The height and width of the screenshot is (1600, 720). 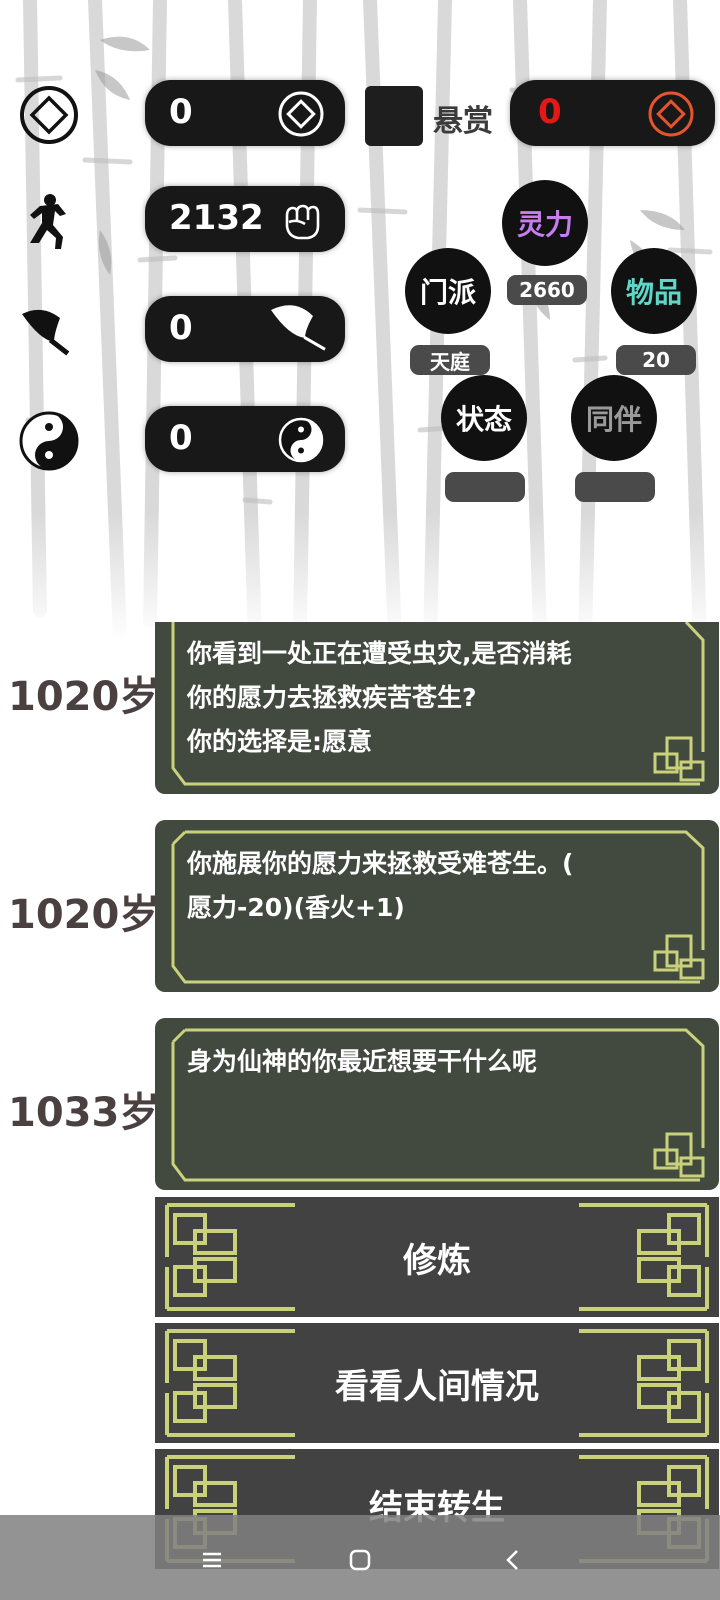 What do you see at coordinates (216, 218) in the screenshot?
I see `power-value: 2132` at bounding box center [216, 218].